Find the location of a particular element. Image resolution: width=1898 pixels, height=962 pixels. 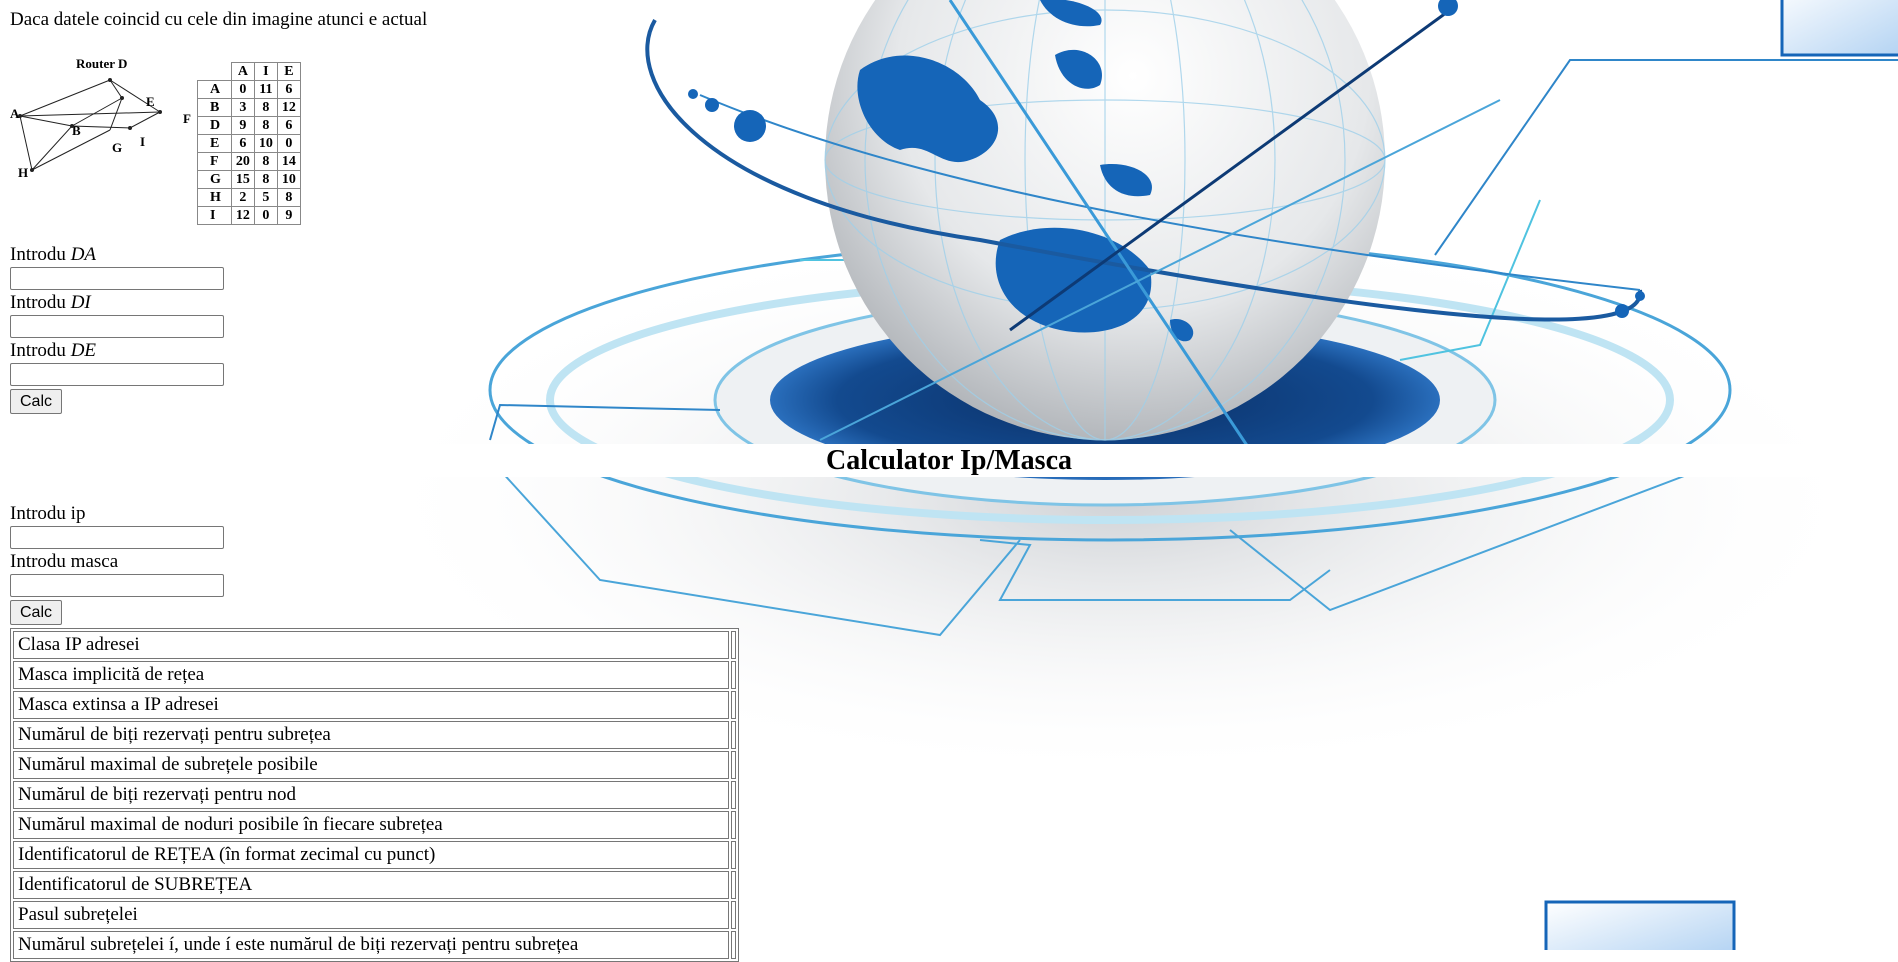

distance-table-row: B 3 8 12 is located at coordinates (249, 107).